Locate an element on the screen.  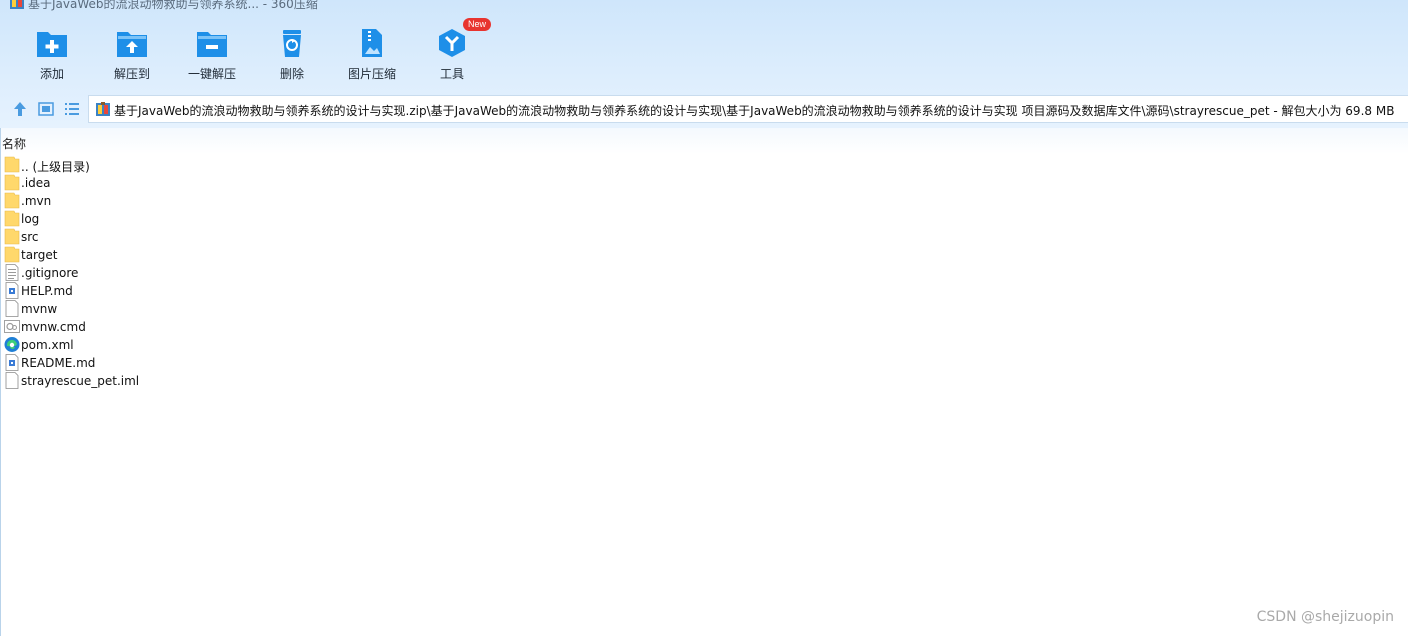
title-bar: 基于JavaWeb的流浪动物救助与领养系统... - 360压缩 is located at coordinates (350, 7).